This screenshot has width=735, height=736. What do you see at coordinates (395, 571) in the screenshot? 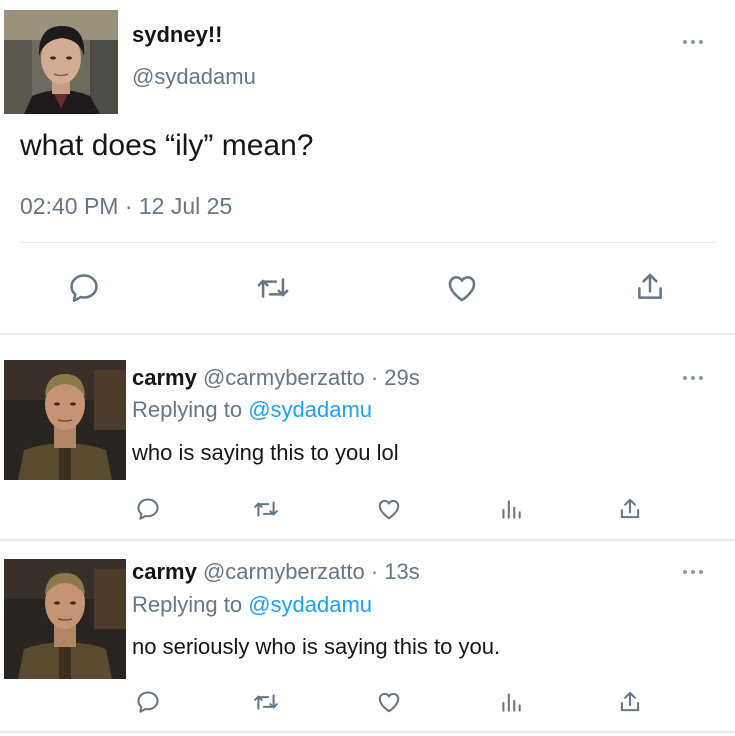
I see `reply-time: · 13s` at bounding box center [395, 571].